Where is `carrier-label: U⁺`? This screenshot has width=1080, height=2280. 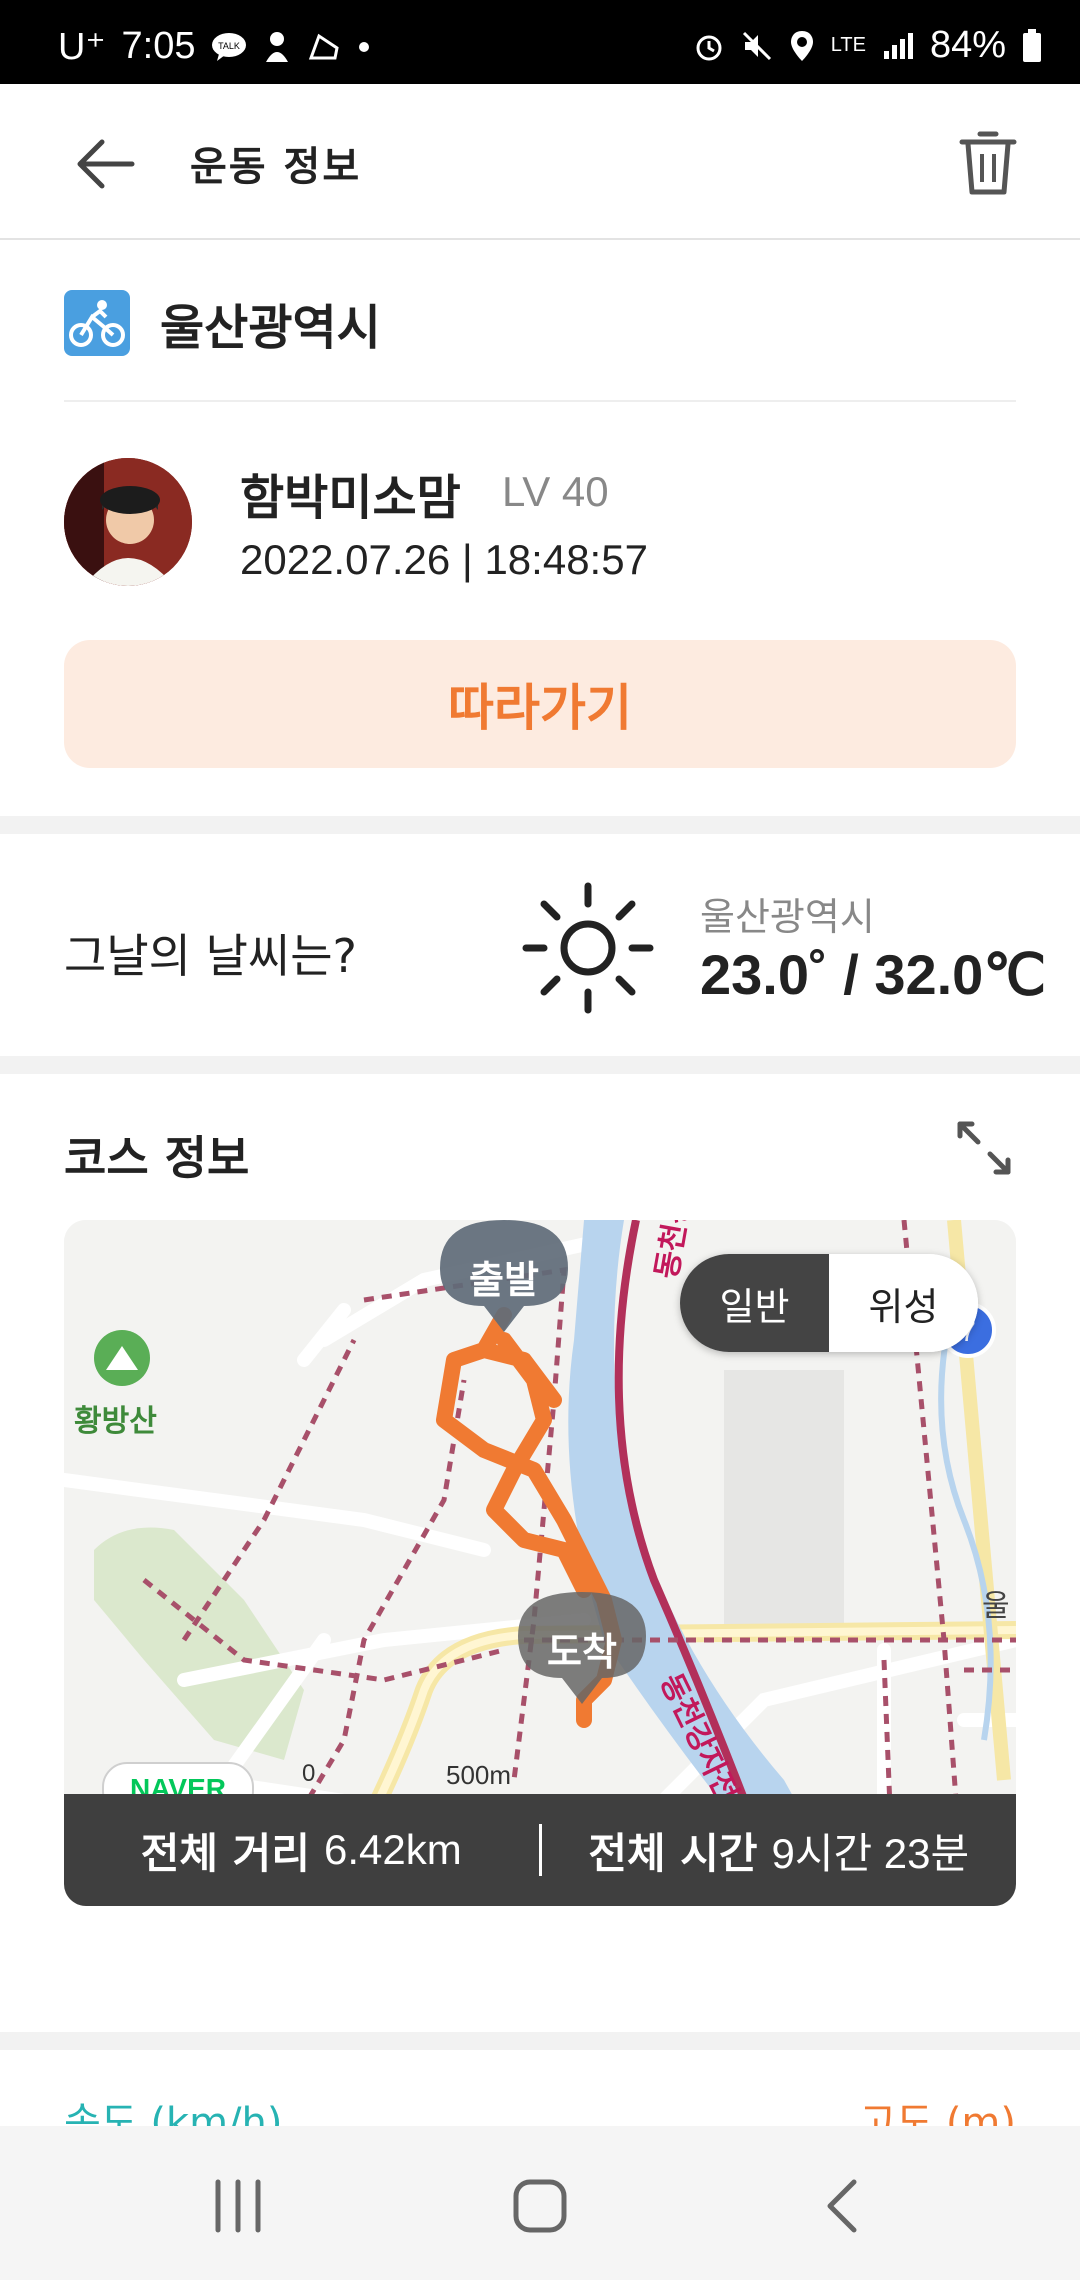
carrier-label: U⁺ is located at coordinates (82, 47).